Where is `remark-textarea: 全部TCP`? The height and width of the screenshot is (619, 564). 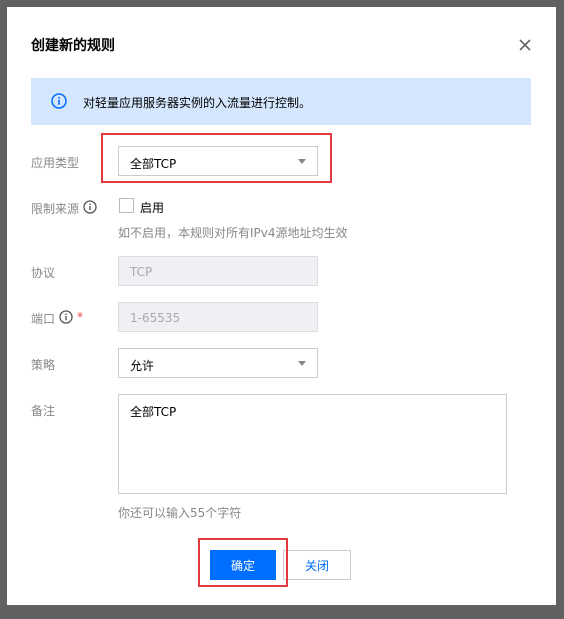
remark-textarea: 全部TCP is located at coordinates (312, 444).